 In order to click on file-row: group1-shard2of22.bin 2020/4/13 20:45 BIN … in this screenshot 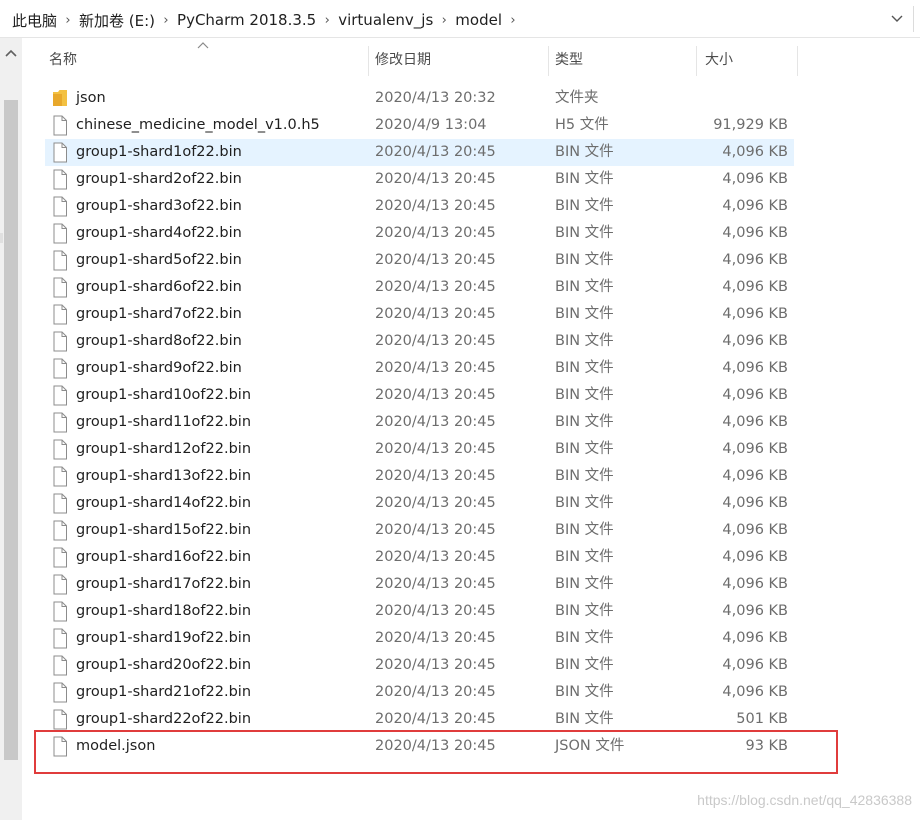, I will do `click(419, 179)`.